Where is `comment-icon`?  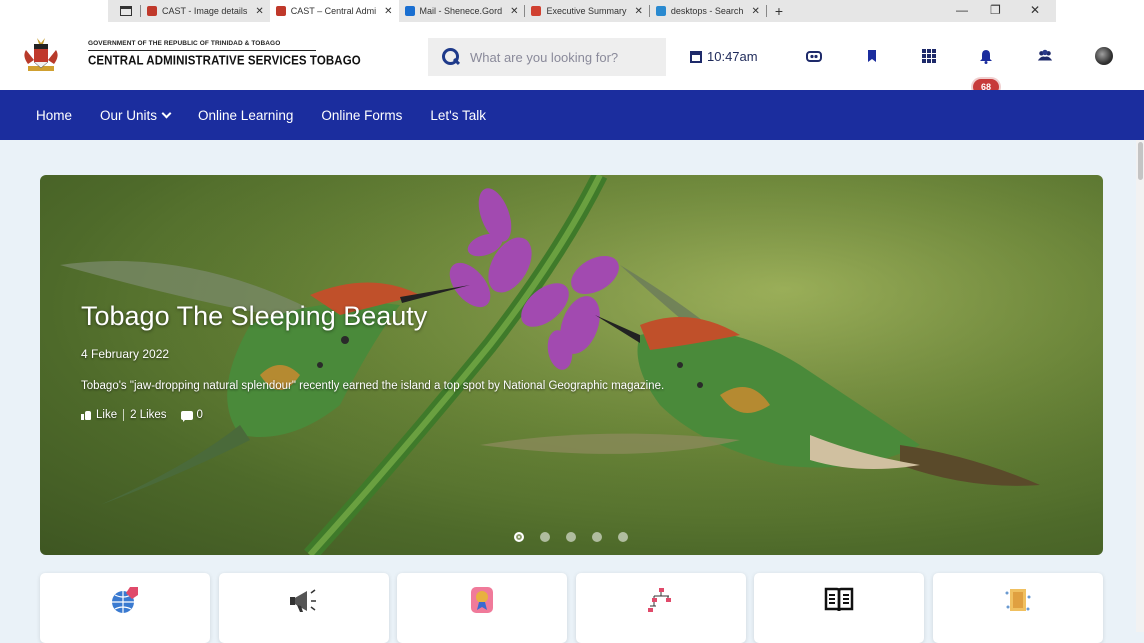
comment-icon is located at coordinates (186, 416).